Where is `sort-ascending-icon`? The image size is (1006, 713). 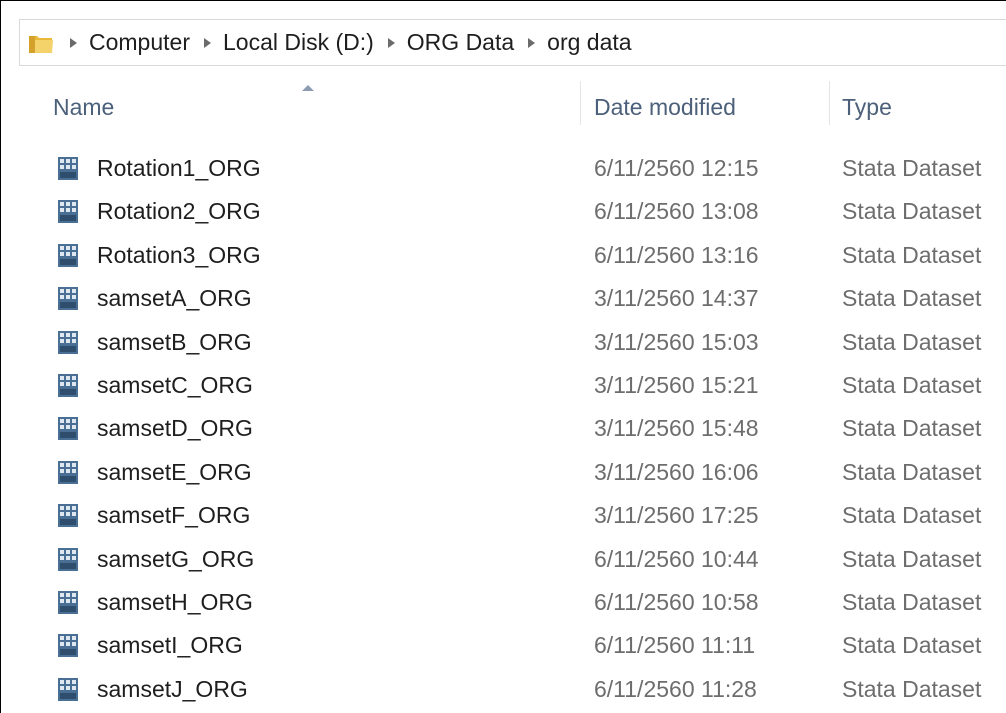
sort-ascending-icon is located at coordinates (308, 88).